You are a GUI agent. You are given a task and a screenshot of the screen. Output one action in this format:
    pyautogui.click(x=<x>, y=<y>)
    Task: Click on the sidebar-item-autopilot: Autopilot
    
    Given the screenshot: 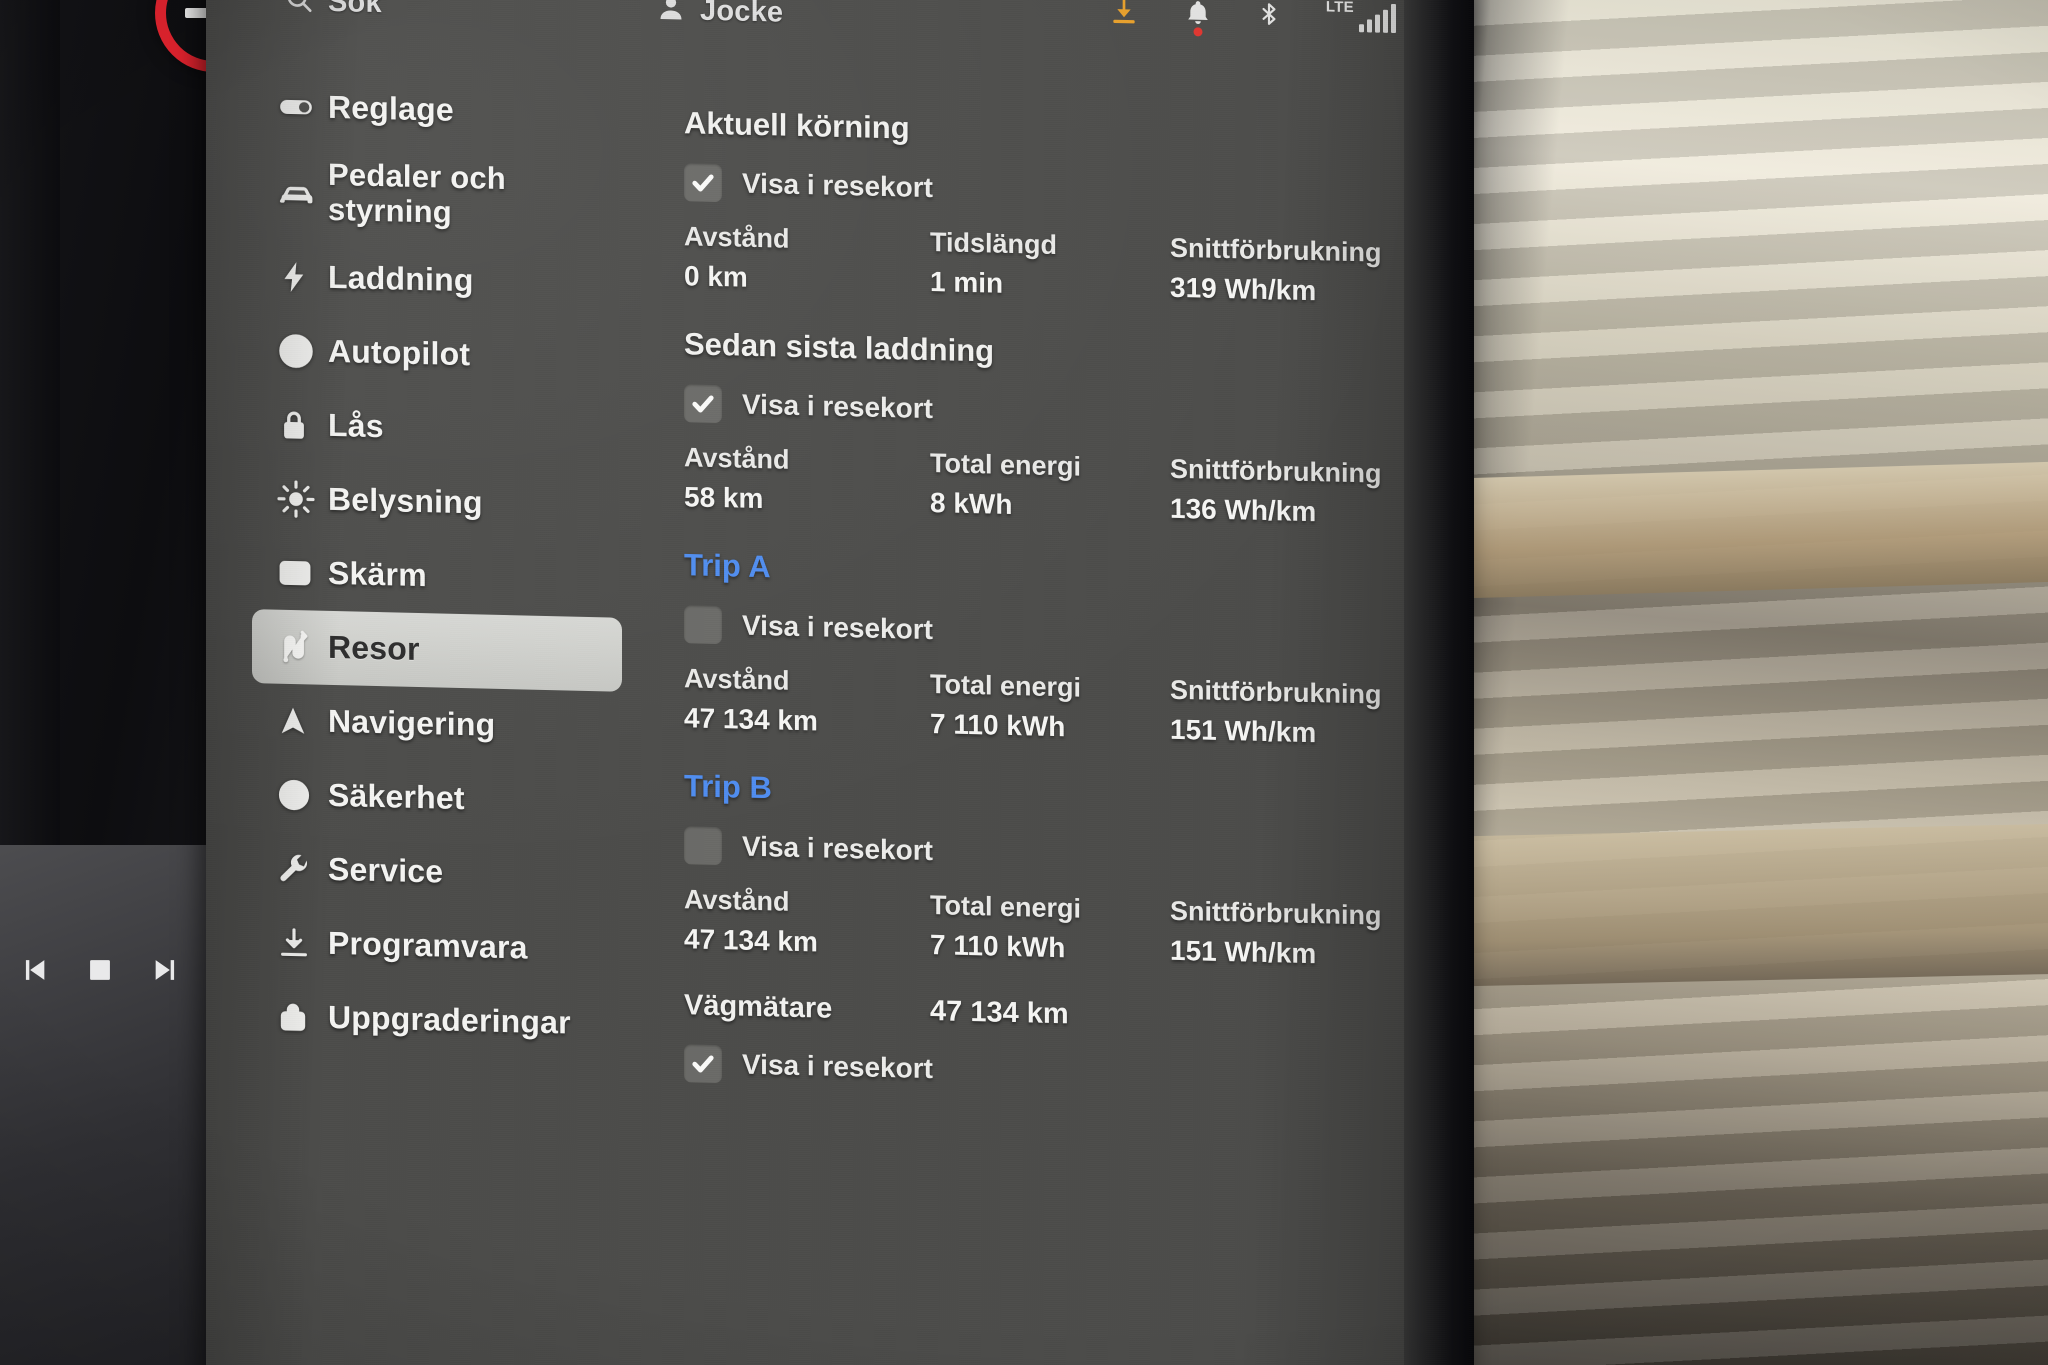 What is the action you would take?
    pyautogui.click(x=437, y=354)
    